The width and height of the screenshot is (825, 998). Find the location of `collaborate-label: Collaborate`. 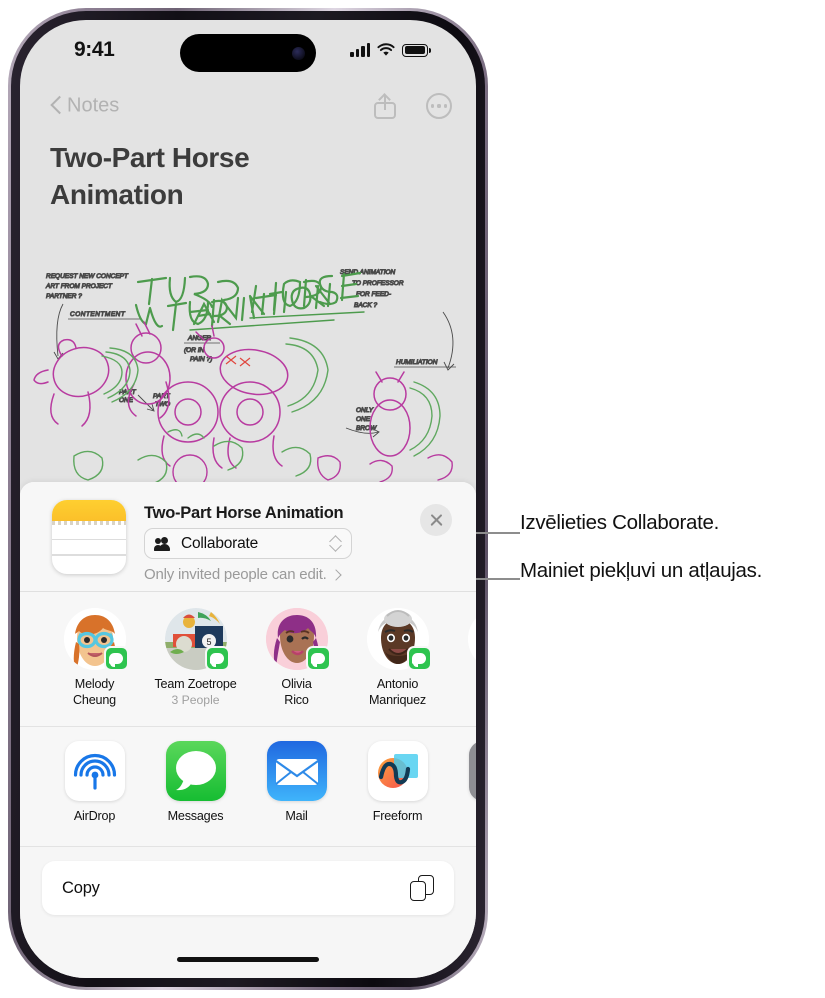

collaborate-label: Collaborate is located at coordinates (220, 543).